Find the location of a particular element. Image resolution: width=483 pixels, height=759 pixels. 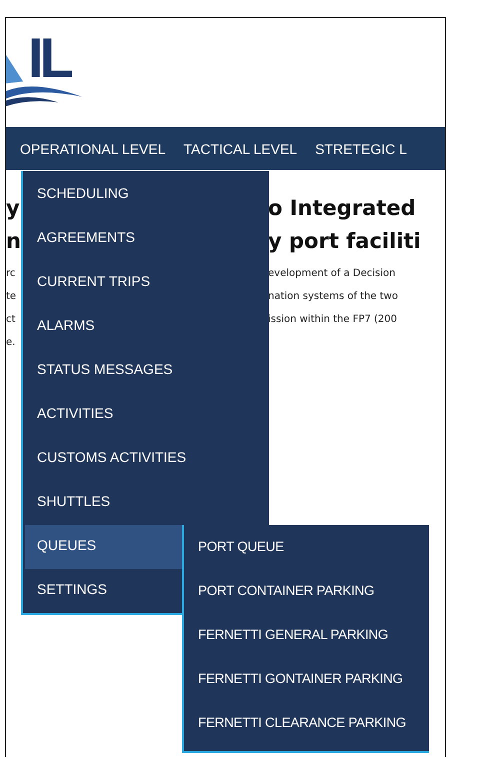

paragraph-text: ct is located at coordinates (11, 320).